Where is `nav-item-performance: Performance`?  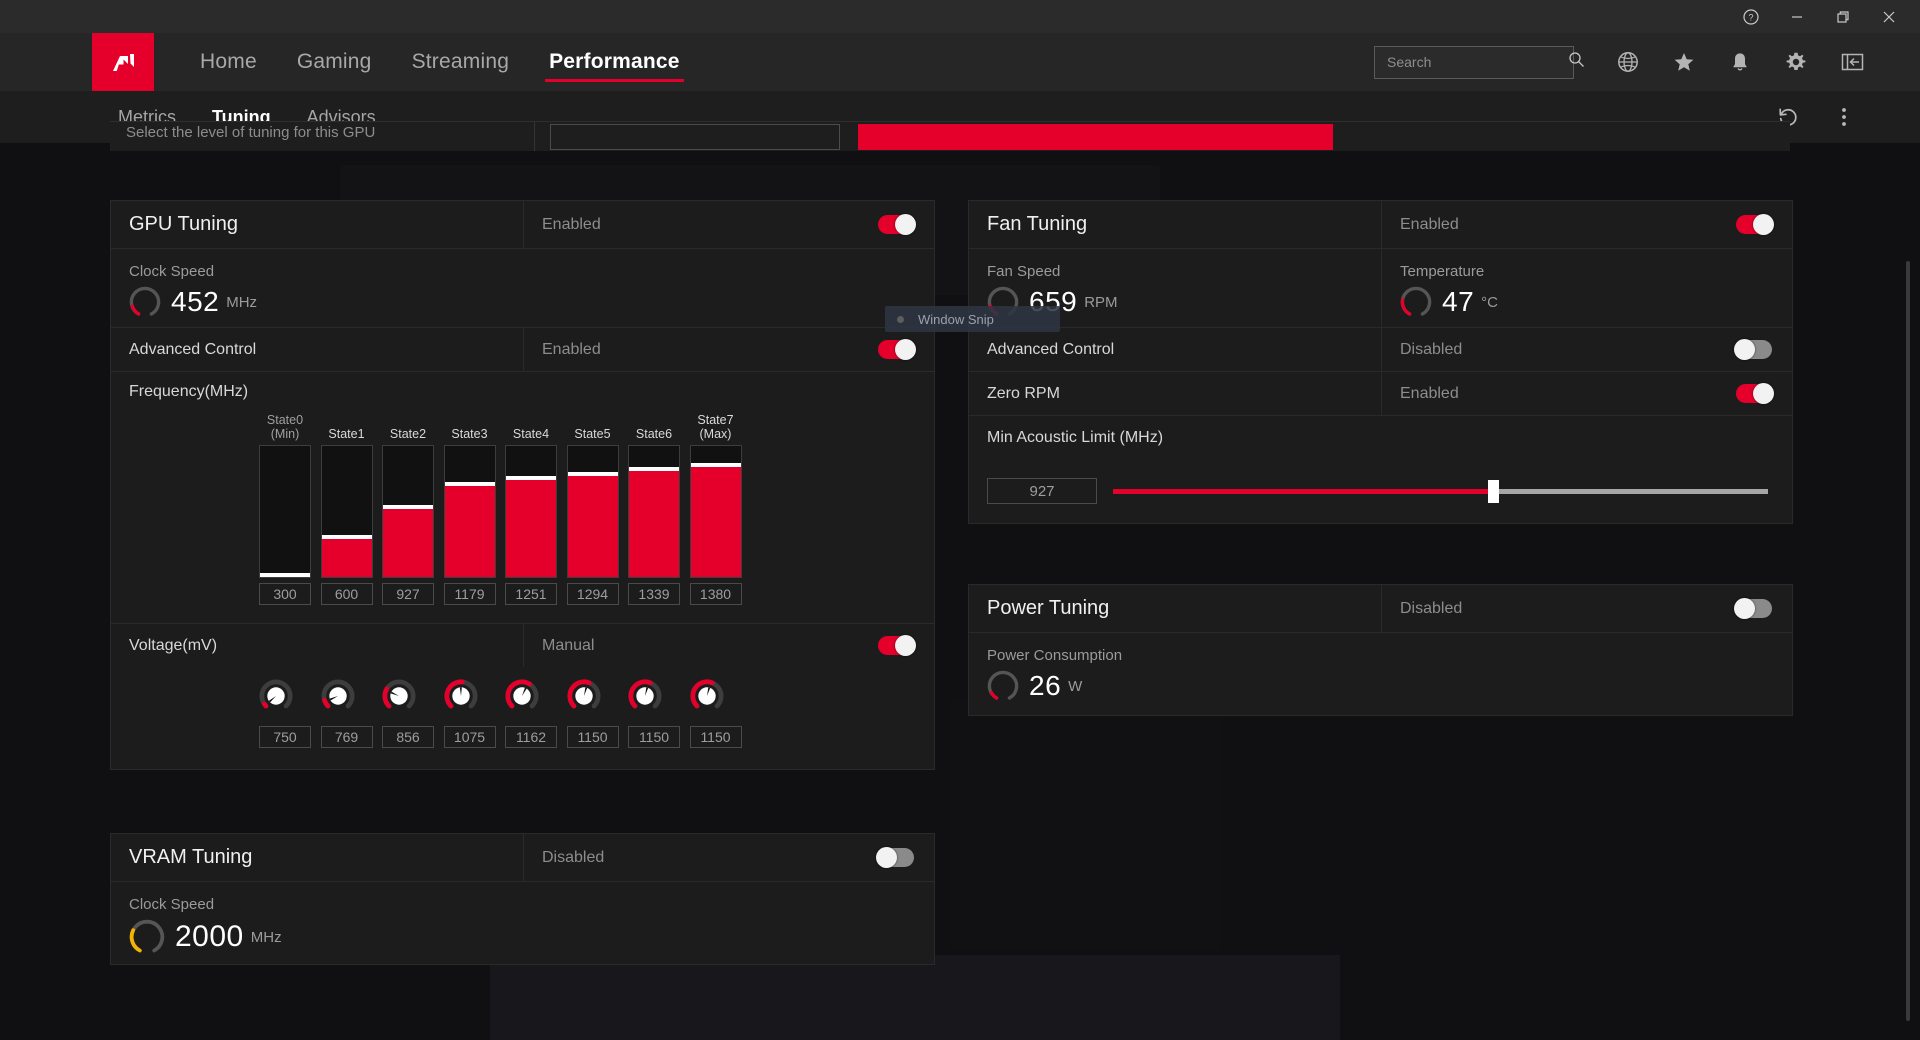 nav-item-performance: Performance is located at coordinates (614, 62).